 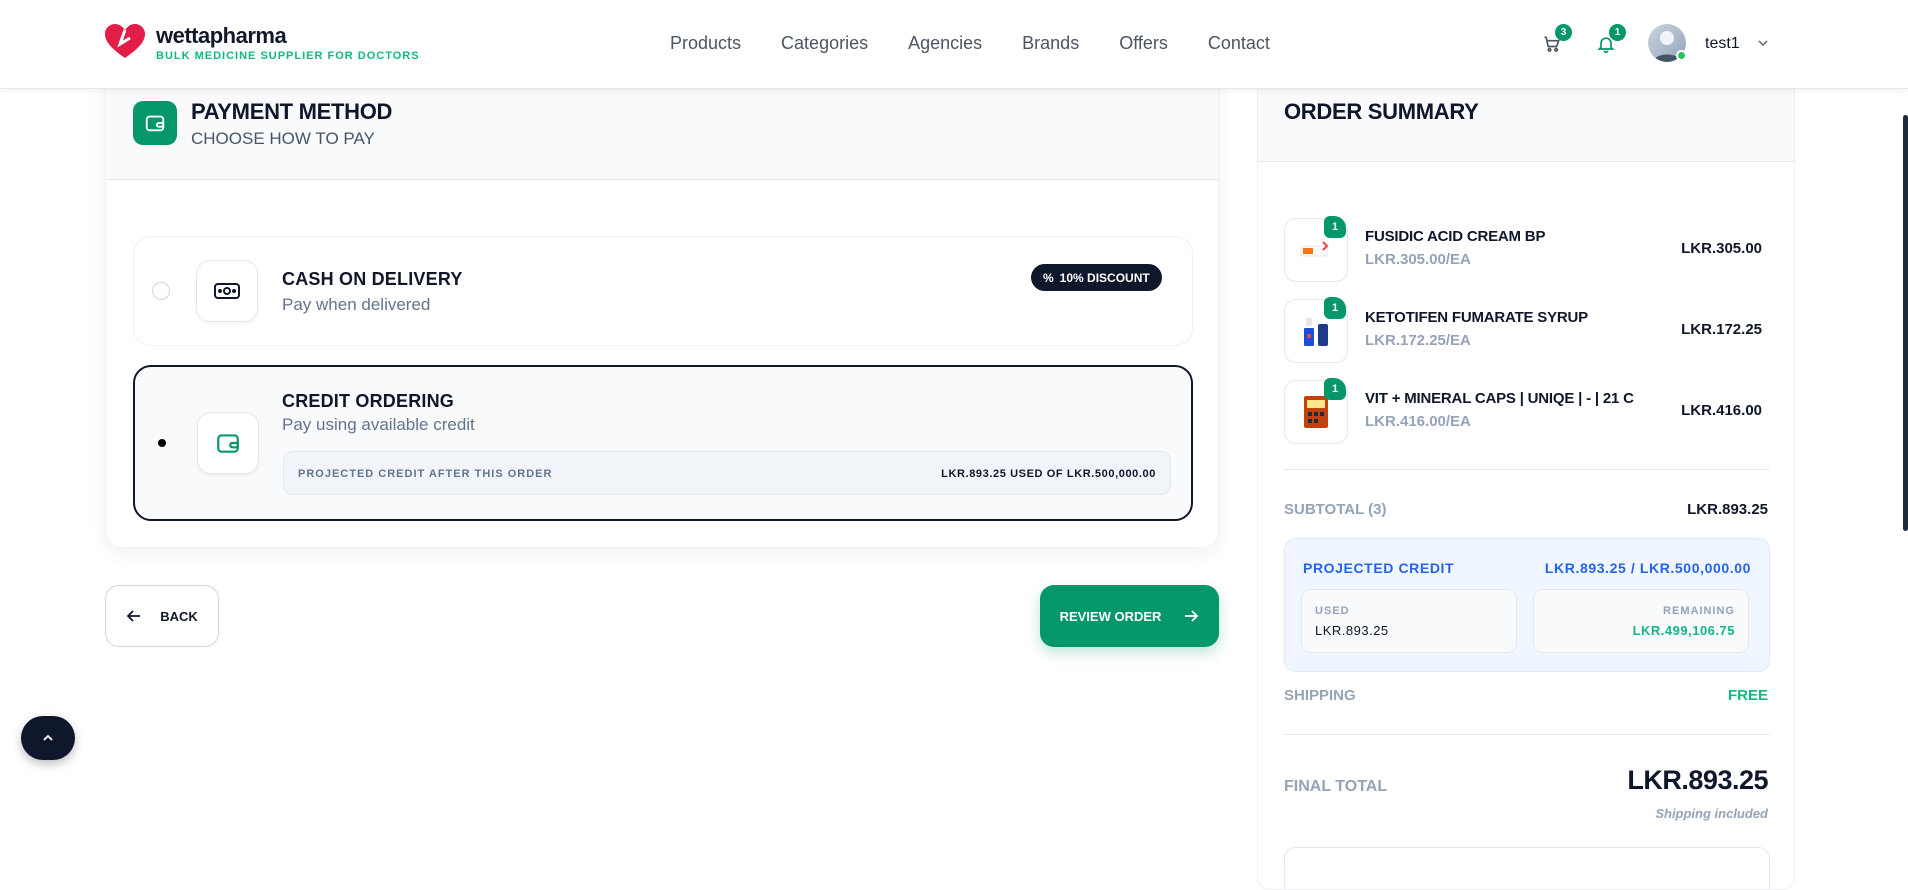 I want to click on option-title: CASH ON DELIVERY, so click(x=372, y=279).